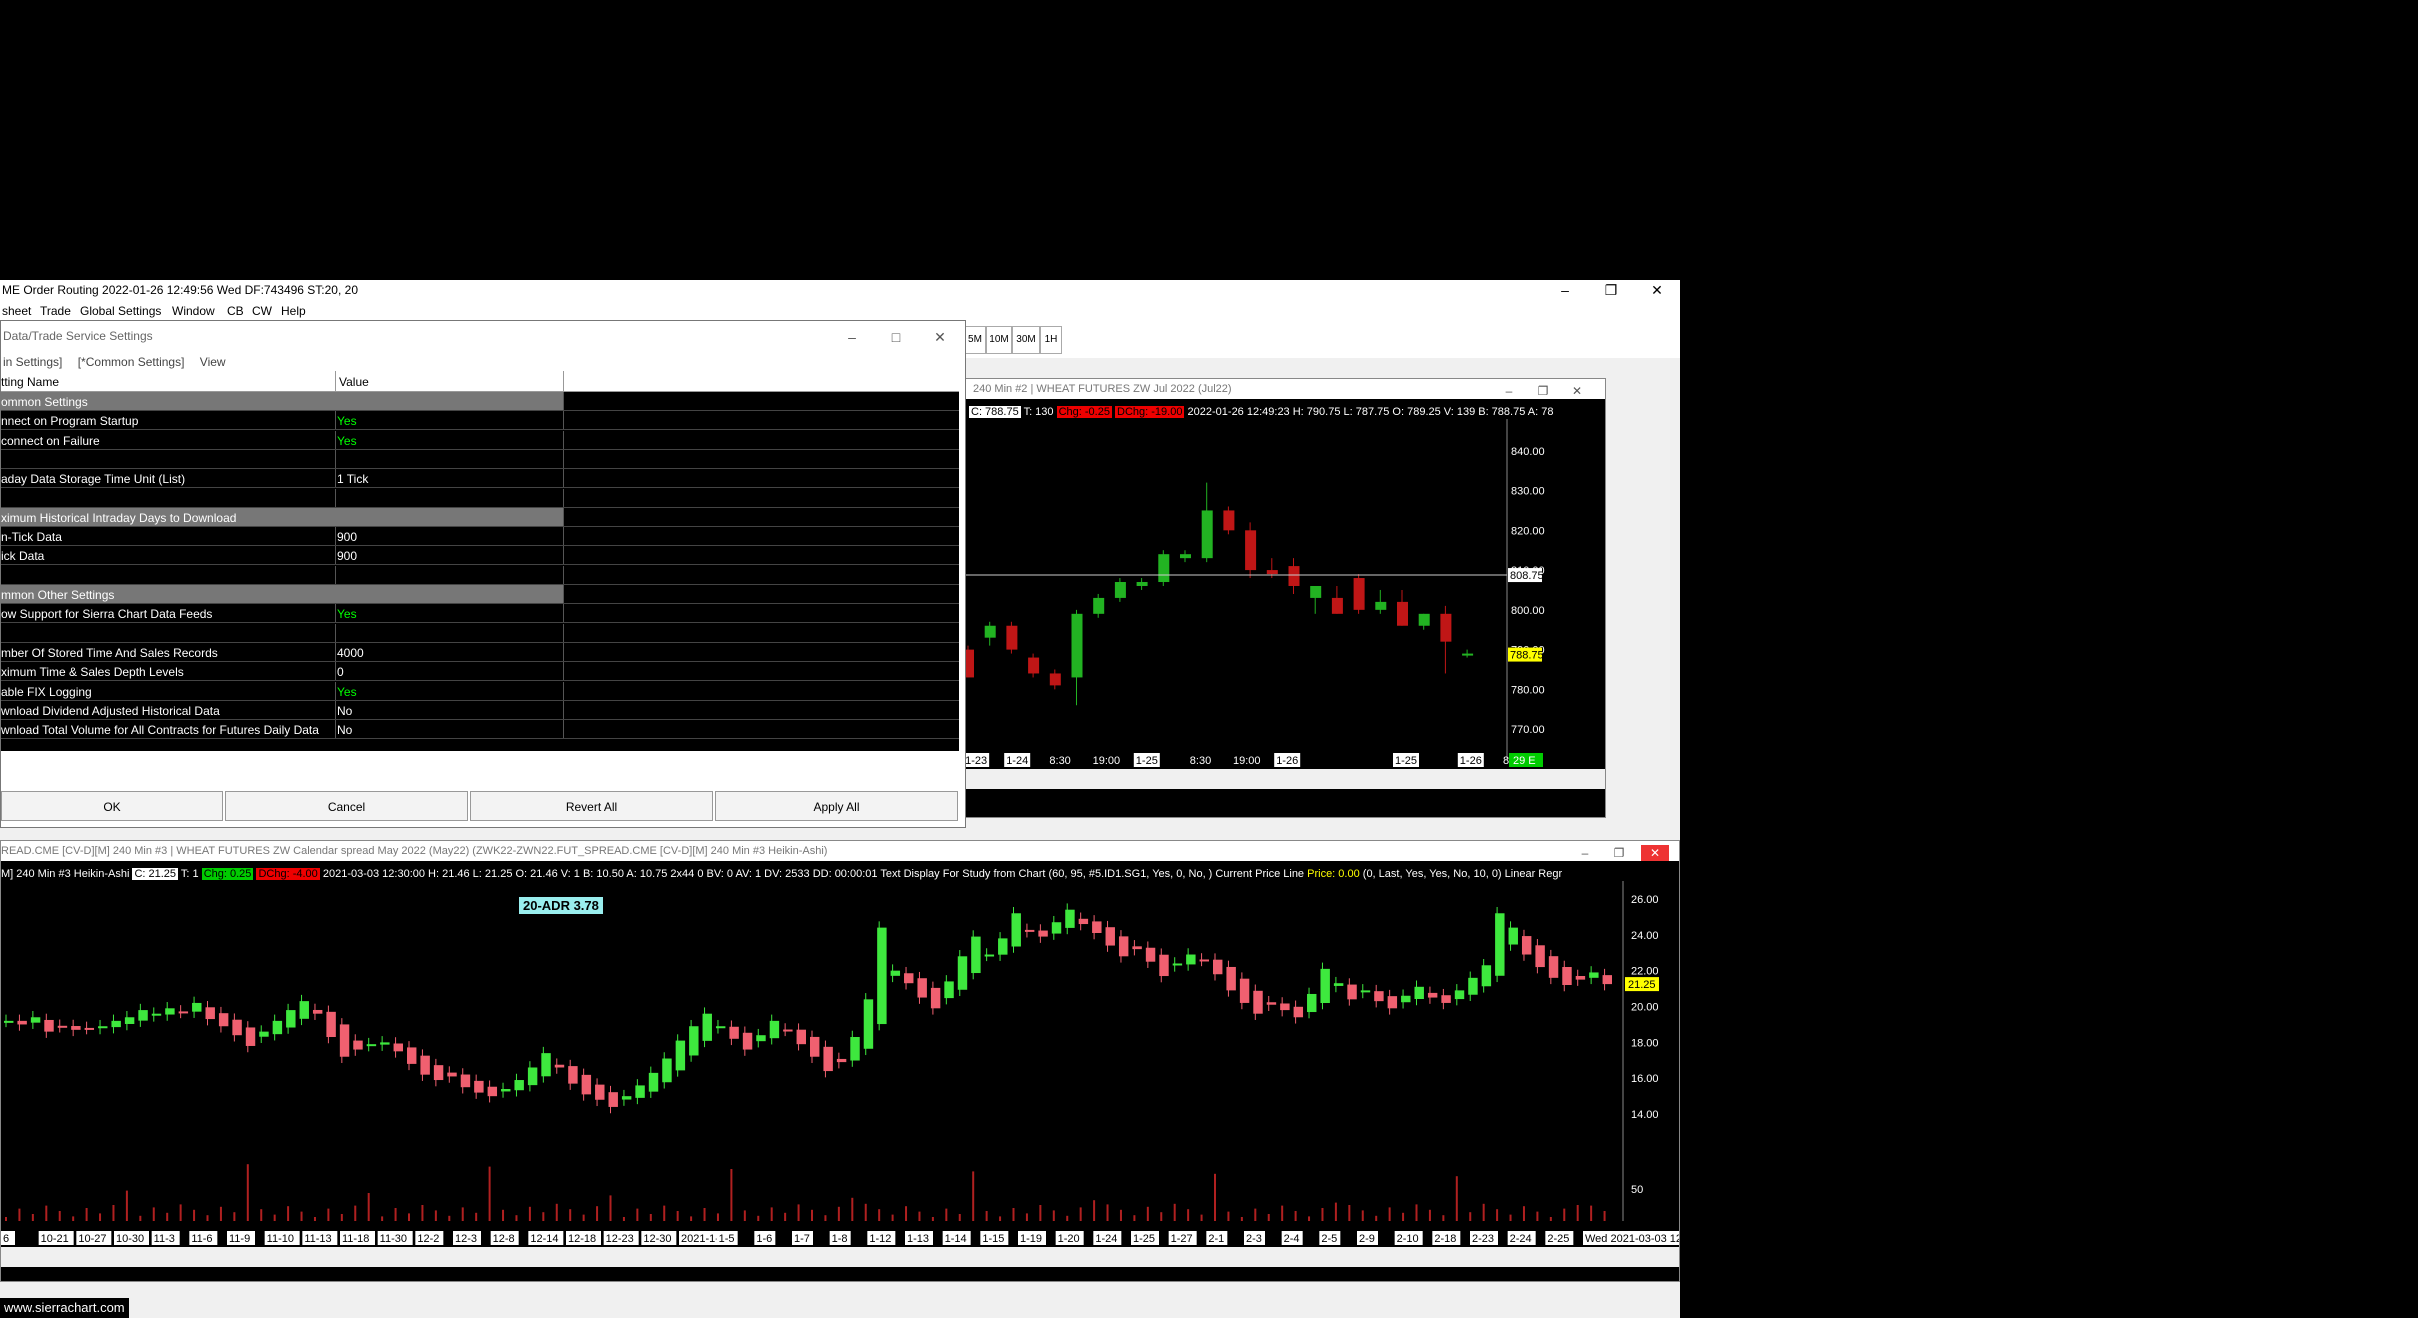 The width and height of the screenshot is (2418, 1318). Describe the element at coordinates (262, 311) in the screenshot. I see `menu-cw: CW` at that location.